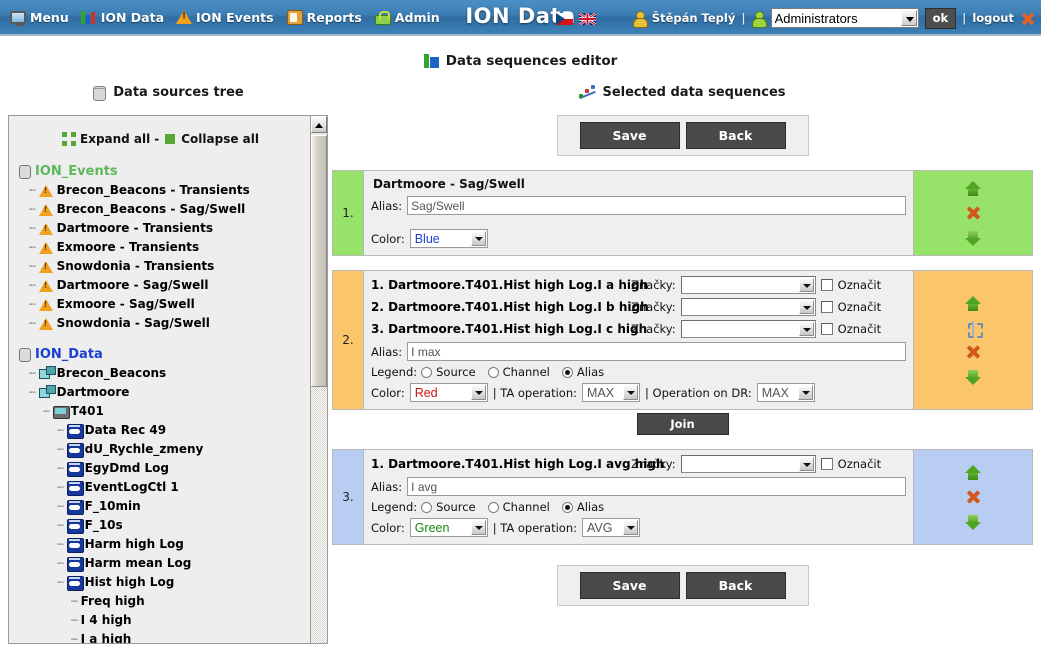  Describe the element at coordinates (138, 563) in the screenshot. I see `tree-node-label: Harm mean Log` at that location.